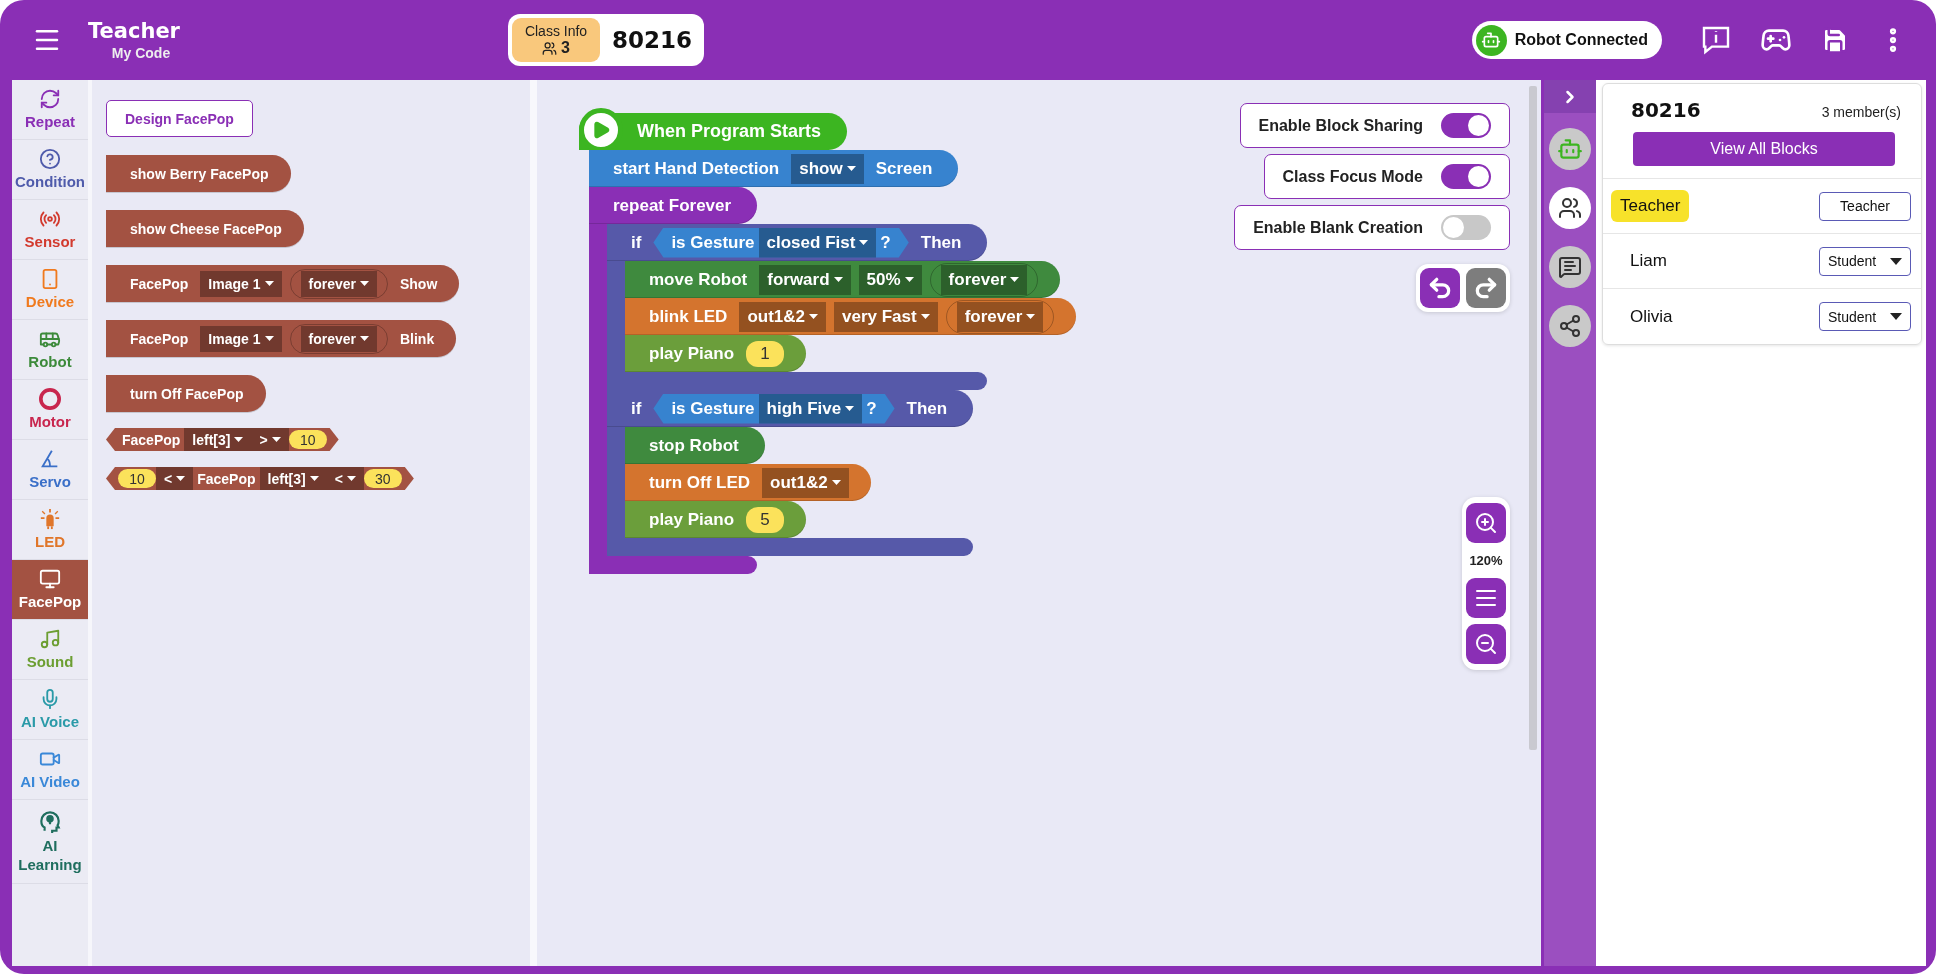 The image size is (1936, 974). Describe the element at coordinates (186, 393) in the screenshot. I see `code-block: turn Off FacePop` at that location.